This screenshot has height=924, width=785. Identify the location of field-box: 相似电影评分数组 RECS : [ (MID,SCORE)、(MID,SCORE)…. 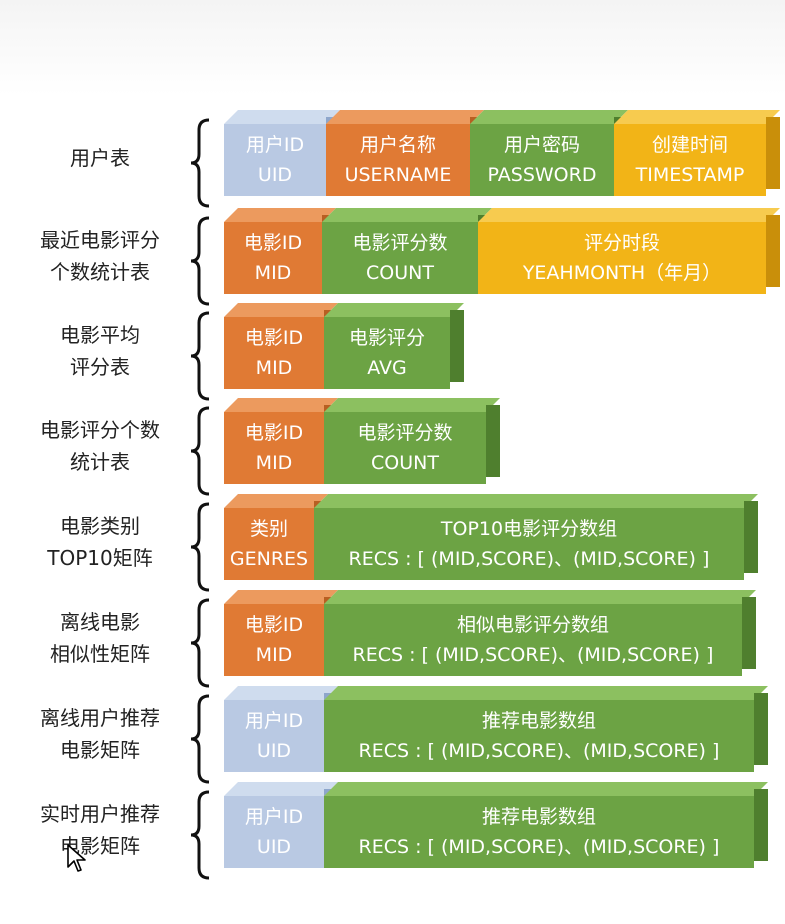
(540, 633).